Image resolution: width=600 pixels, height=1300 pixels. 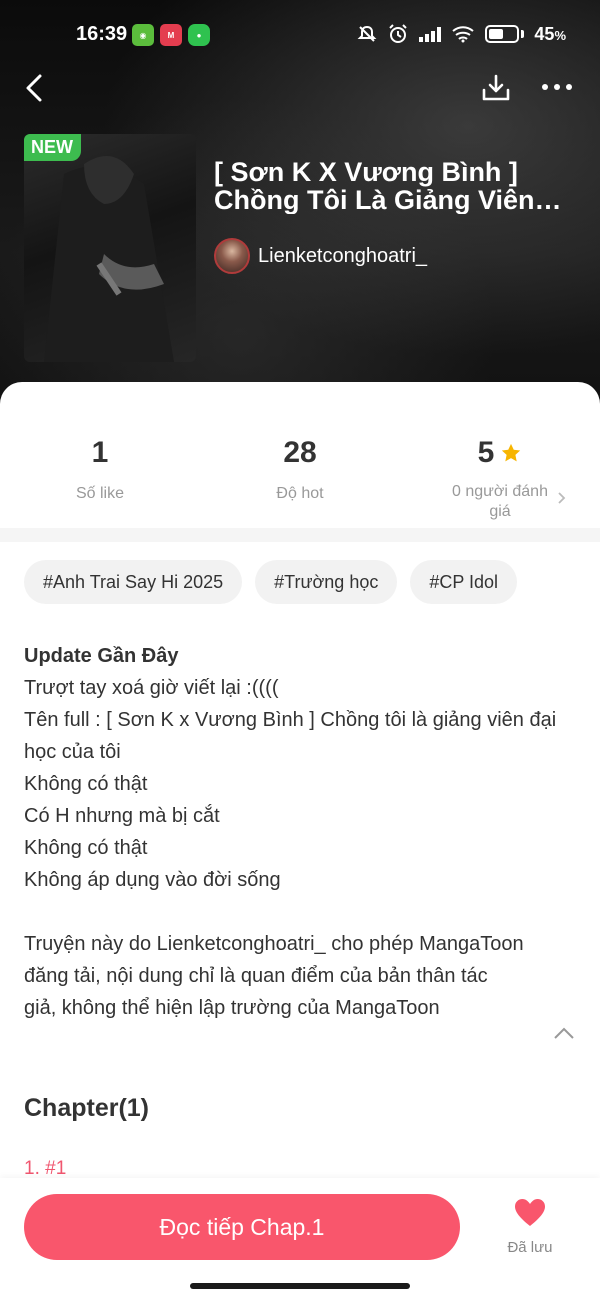 I want to click on rating-value-row: 5, so click(x=500, y=453).